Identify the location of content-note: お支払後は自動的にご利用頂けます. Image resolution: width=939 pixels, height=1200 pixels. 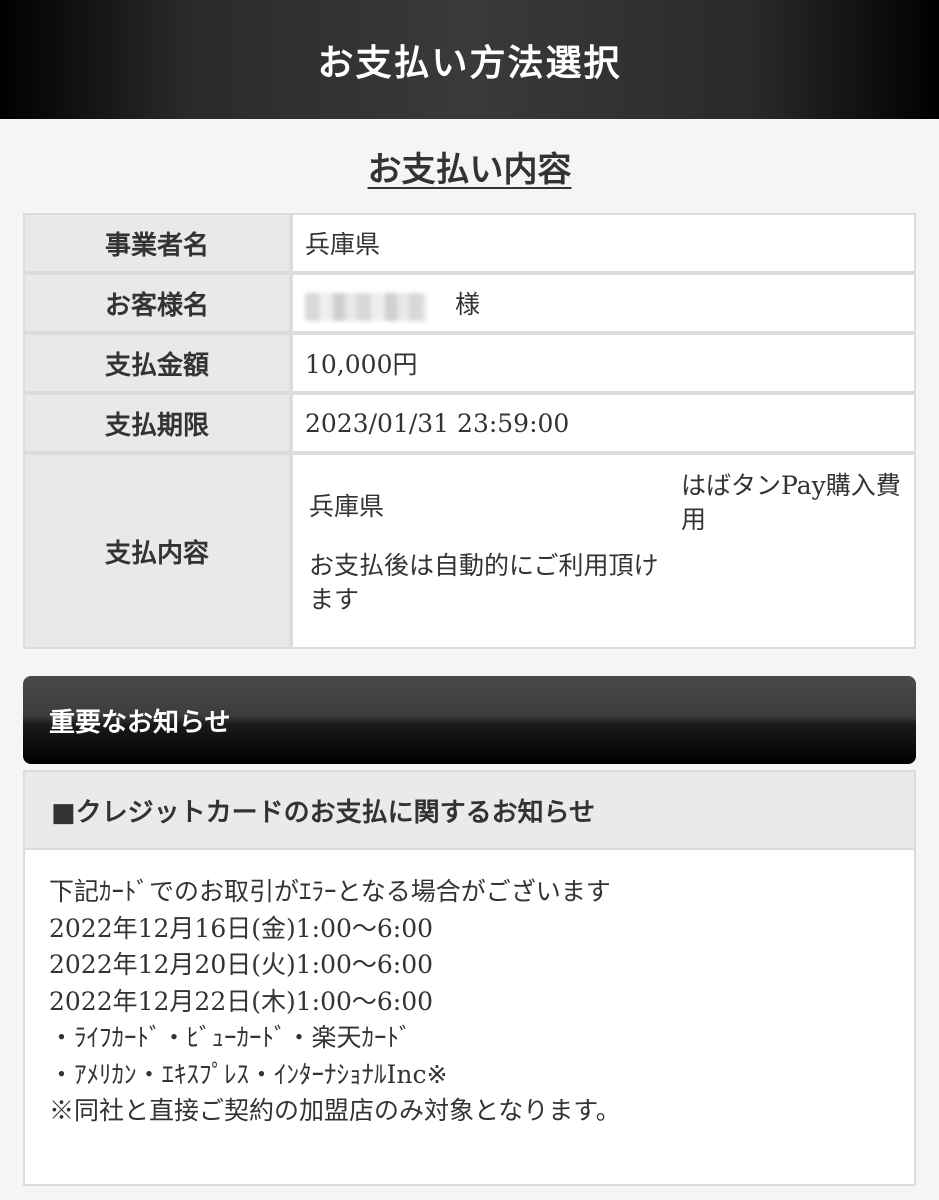
(484, 582).